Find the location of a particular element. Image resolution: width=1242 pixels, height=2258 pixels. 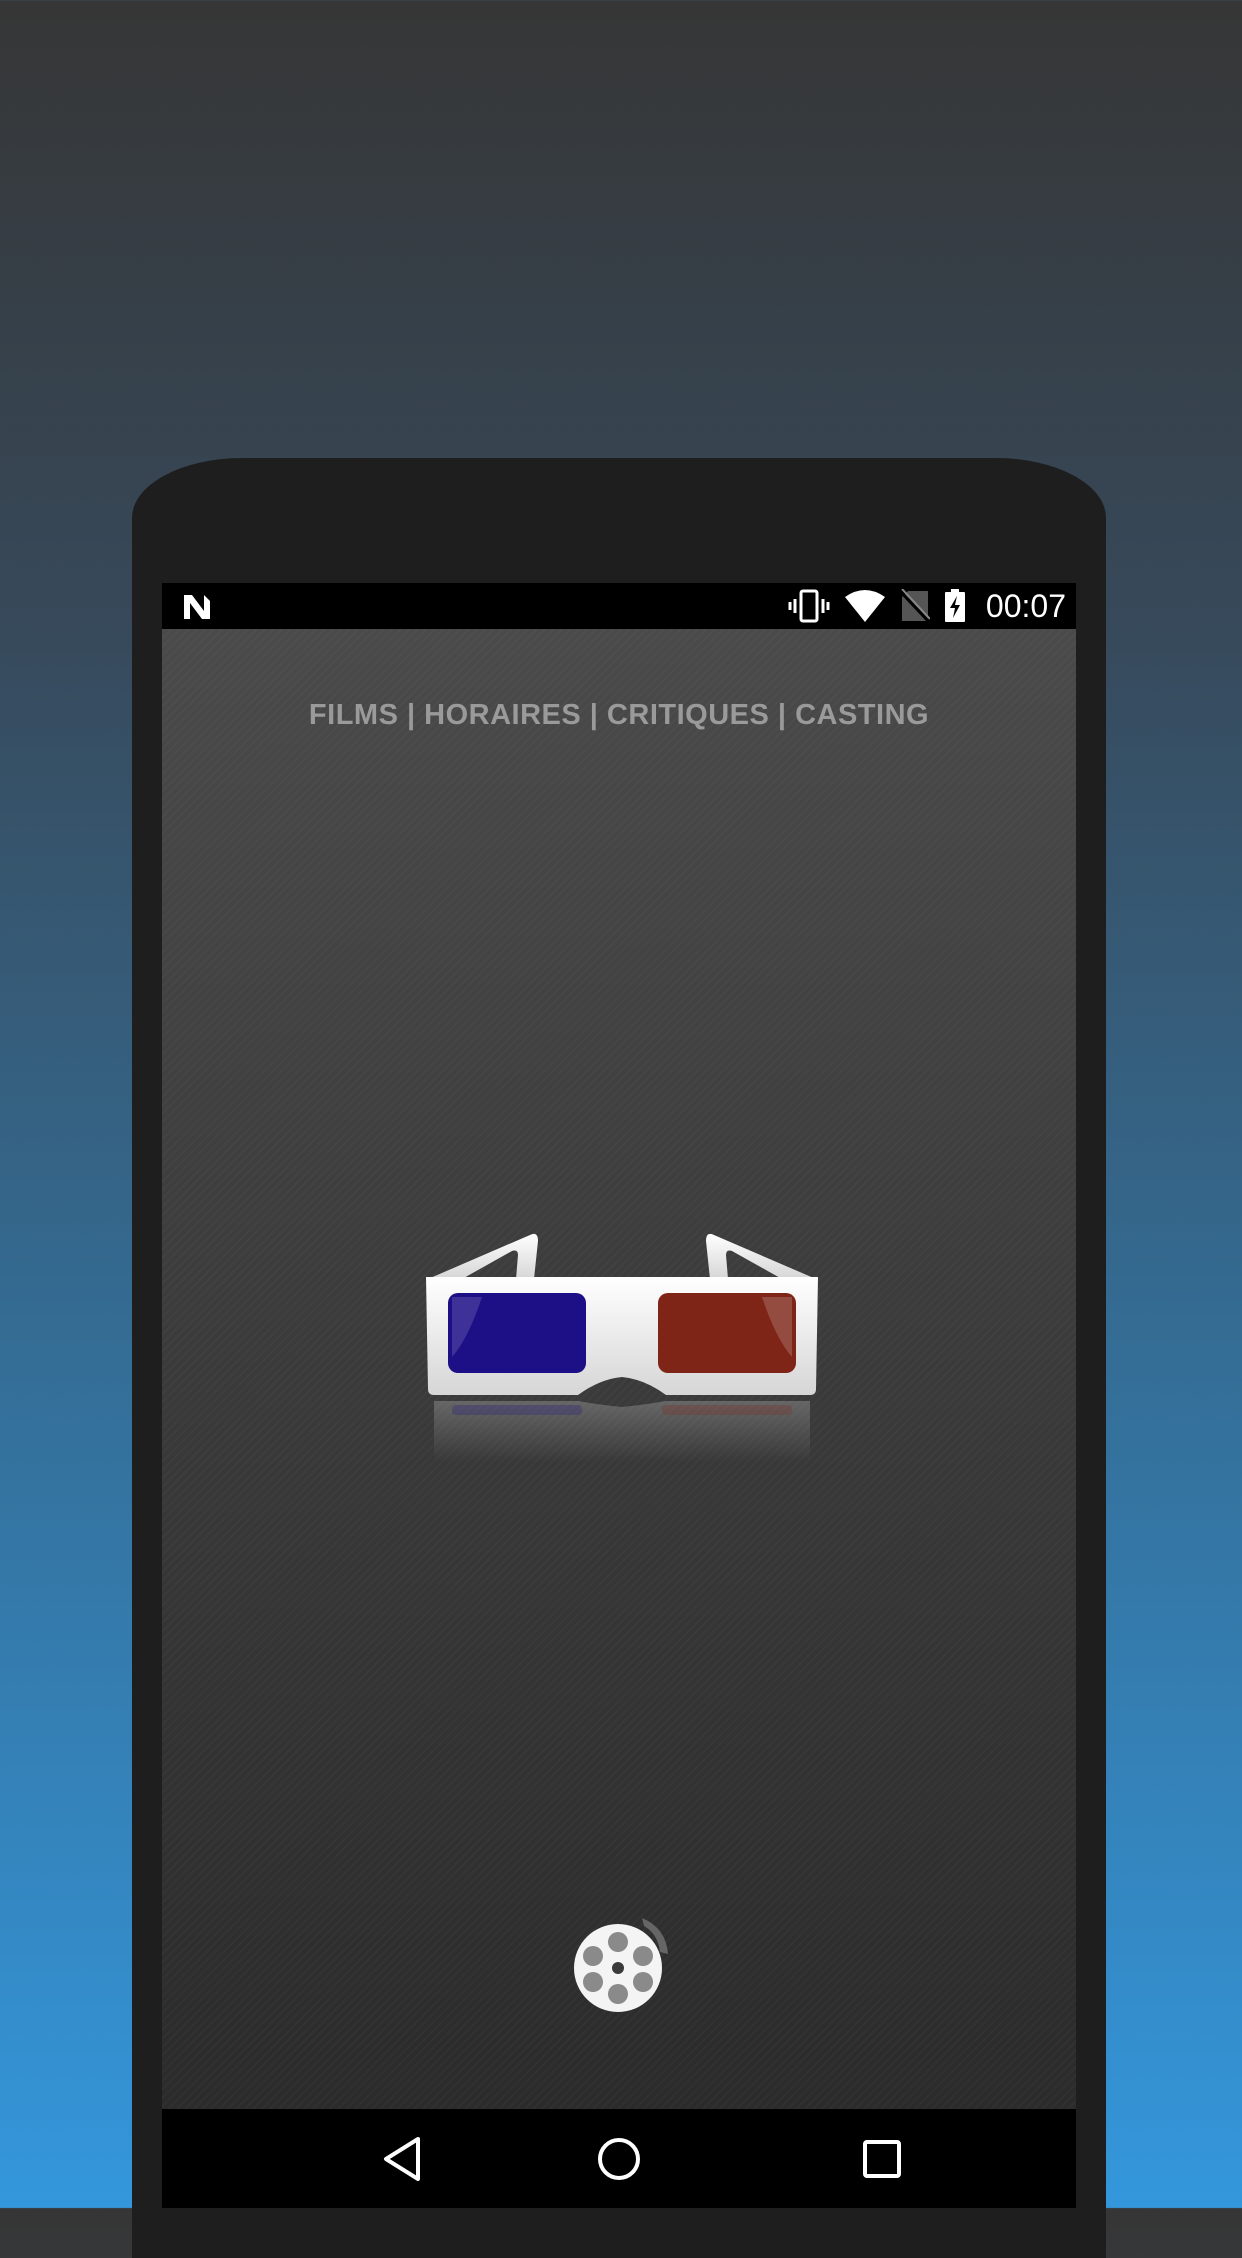

3d-glasses-icon is located at coordinates (622, 1347).